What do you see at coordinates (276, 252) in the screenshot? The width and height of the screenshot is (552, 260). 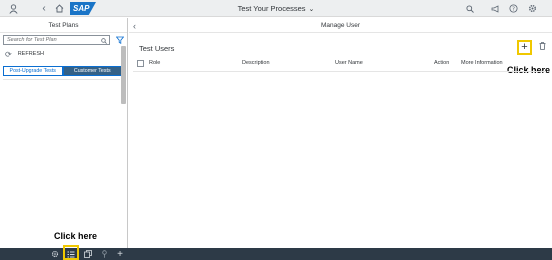 I see `footer-toolbar: +` at bounding box center [276, 252].